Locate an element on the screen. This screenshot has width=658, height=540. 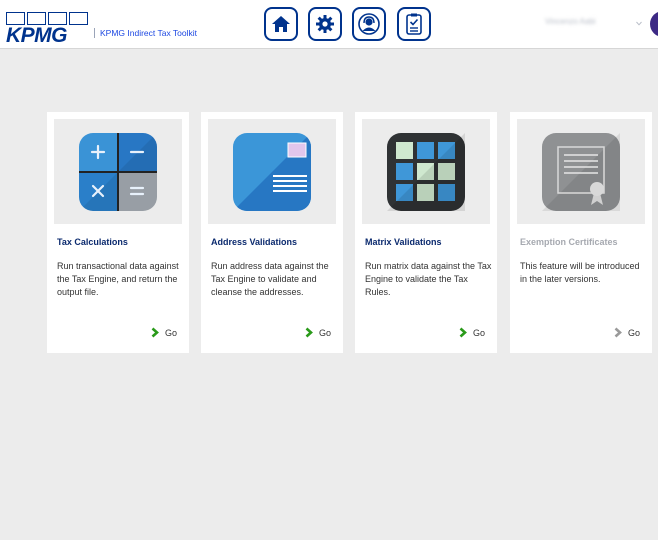
calculator-icon is located at coordinates (118, 171).